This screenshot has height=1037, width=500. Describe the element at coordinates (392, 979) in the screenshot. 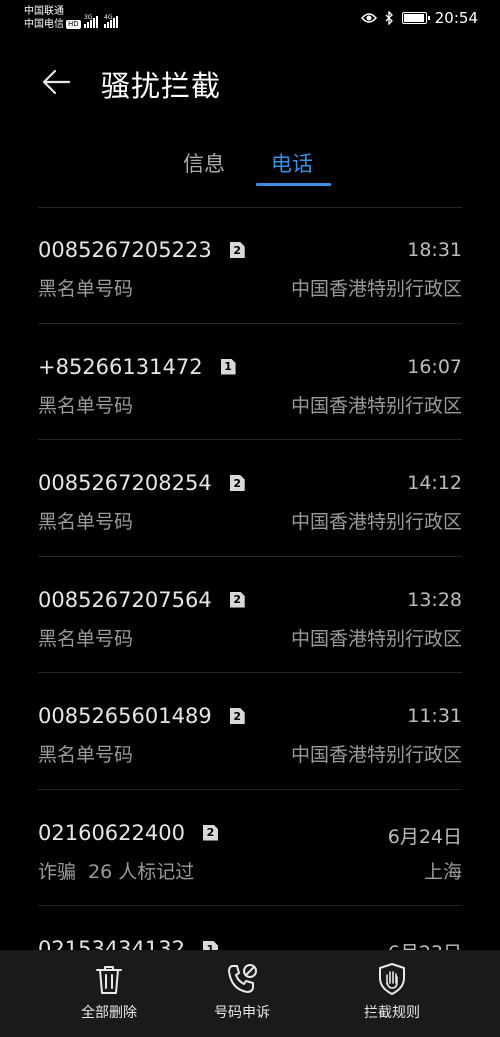

I see `hand-stop-icon` at that location.